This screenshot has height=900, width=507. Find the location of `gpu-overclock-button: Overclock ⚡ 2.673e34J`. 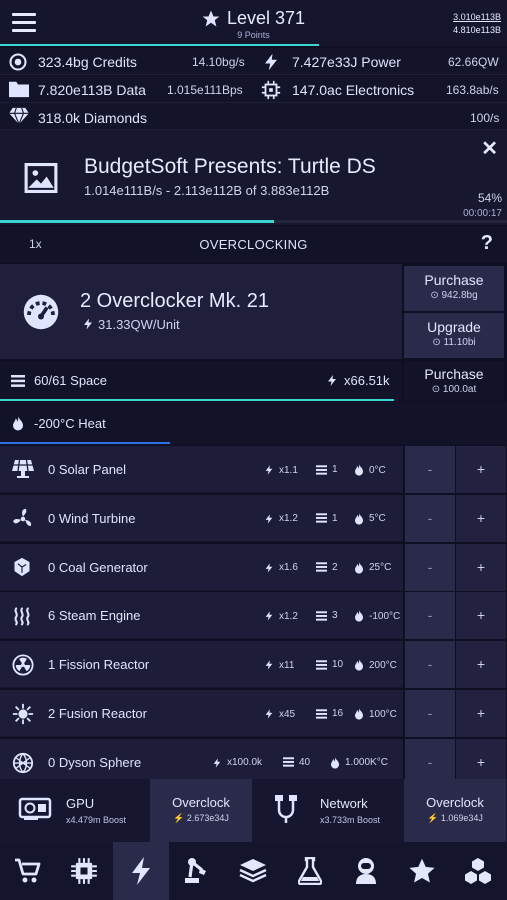

gpu-overclock-button: Overclock ⚡ 2.673e34J is located at coordinates (201, 810).